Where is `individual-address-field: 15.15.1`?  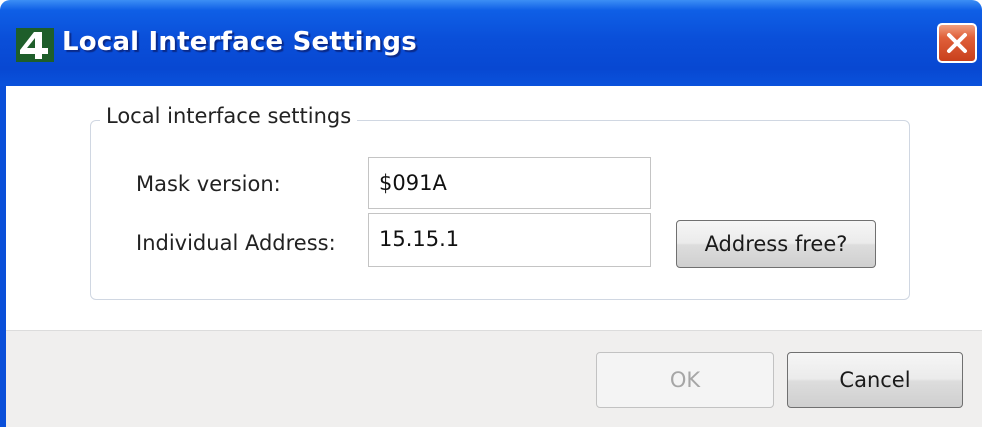 individual-address-field: 15.15.1 is located at coordinates (509, 240).